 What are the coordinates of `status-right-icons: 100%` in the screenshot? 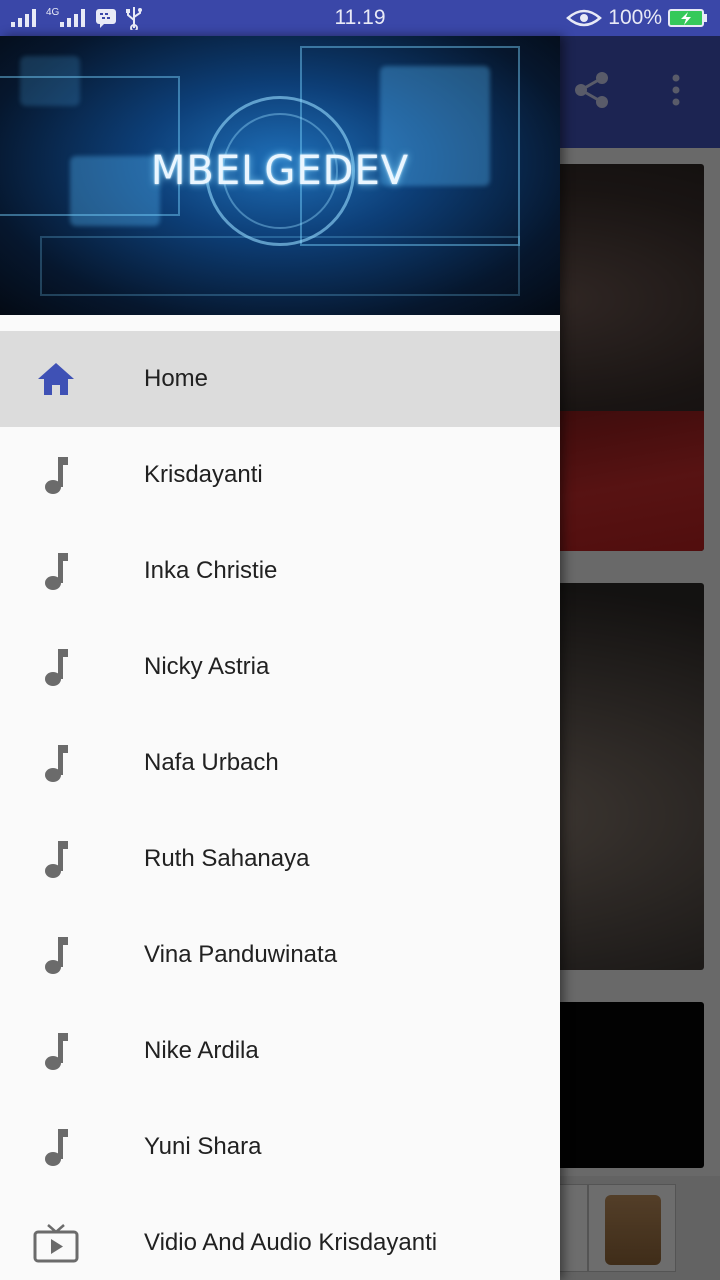 It's located at (637, 18).